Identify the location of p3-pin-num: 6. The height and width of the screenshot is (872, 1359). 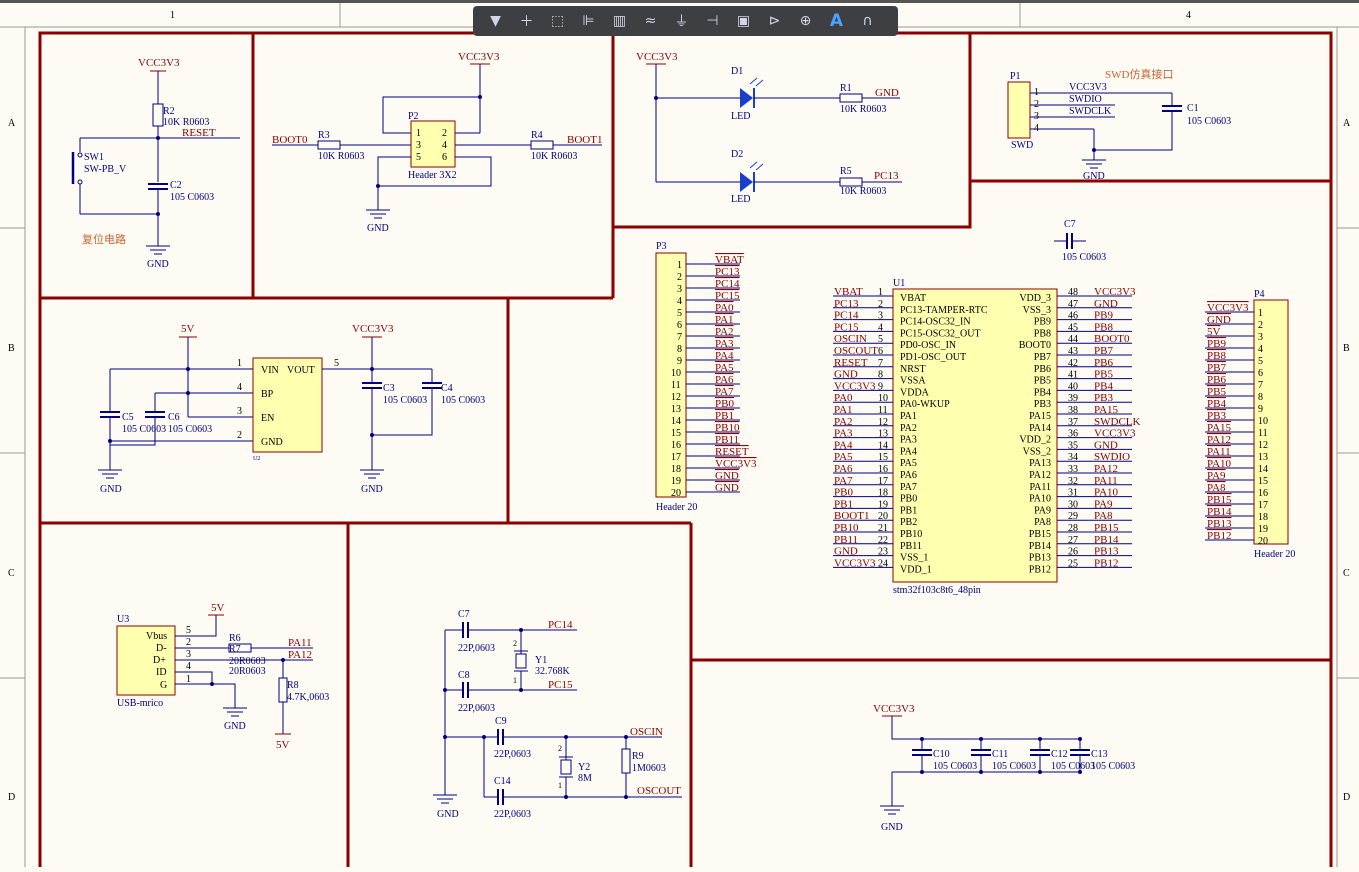
(679, 325).